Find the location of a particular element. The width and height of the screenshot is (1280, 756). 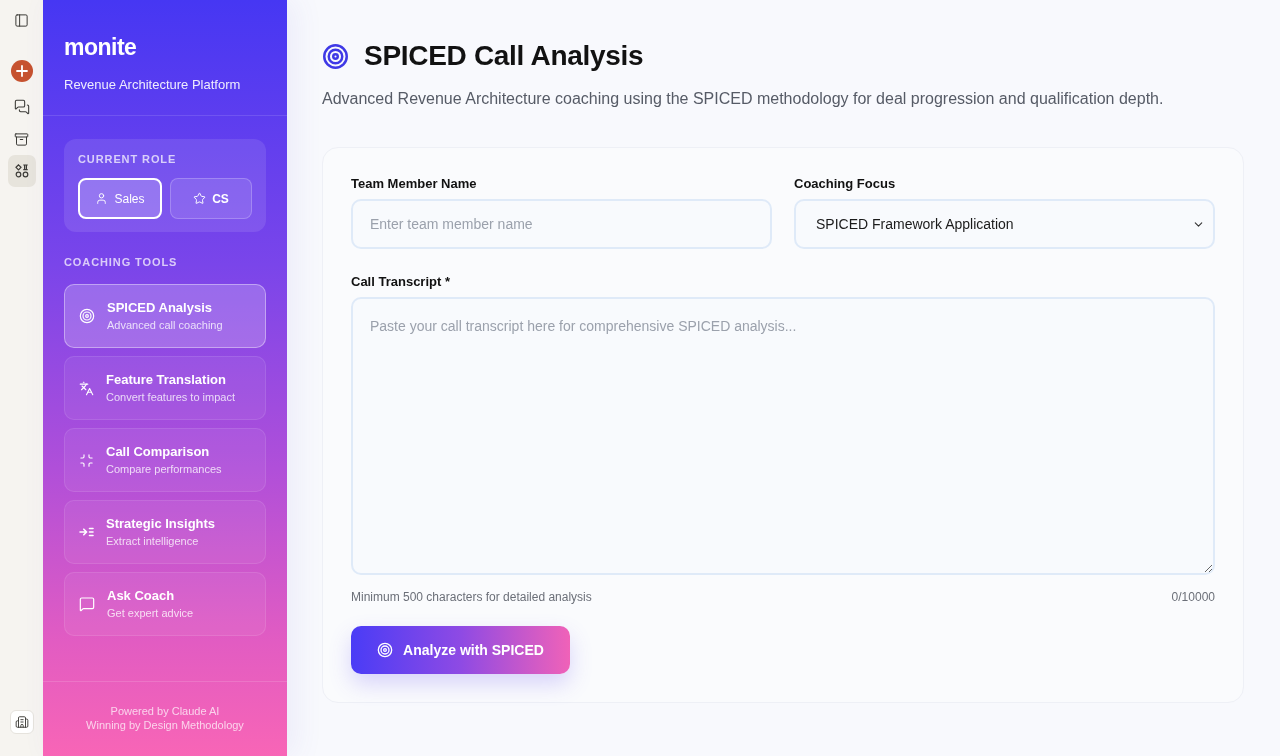

section-label: CURRENT ROLE is located at coordinates (128, 159).